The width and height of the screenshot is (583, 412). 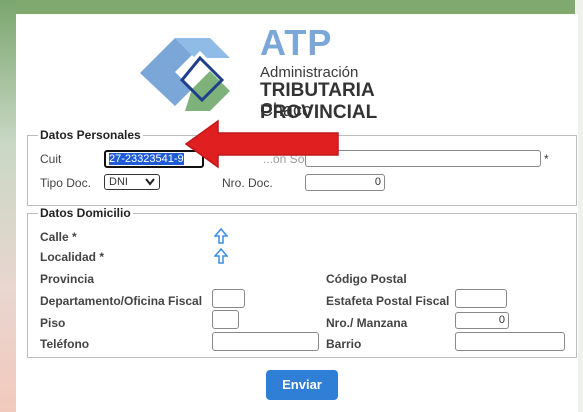 What do you see at coordinates (482, 320) in the screenshot?
I see `nro-manzana-input: 0` at bounding box center [482, 320].